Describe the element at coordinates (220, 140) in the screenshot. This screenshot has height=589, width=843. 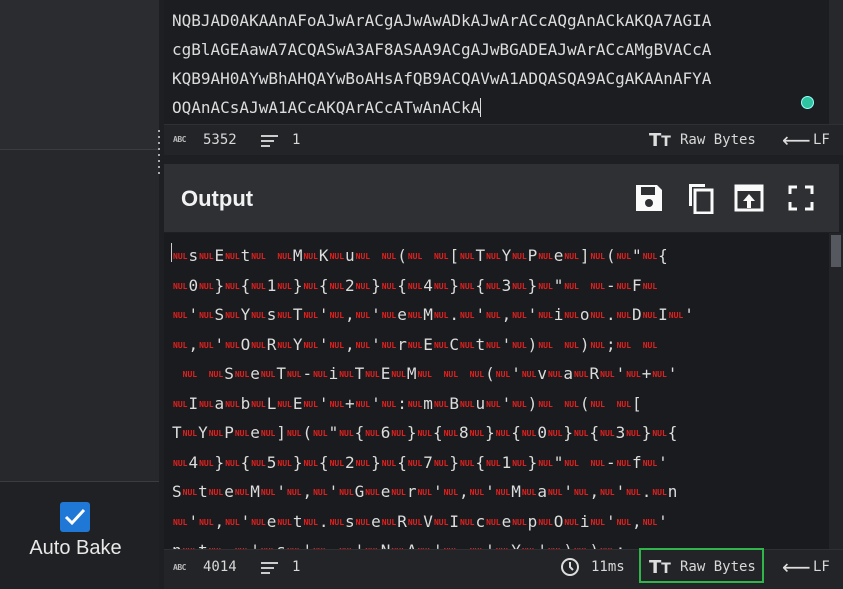
I see `input-char-count: 5352` at that location.